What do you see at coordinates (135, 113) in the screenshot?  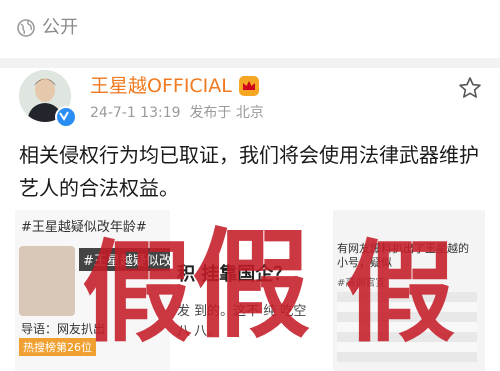 I see `post-time: 24-7-1 13:19` at bounding box center [135, 113].